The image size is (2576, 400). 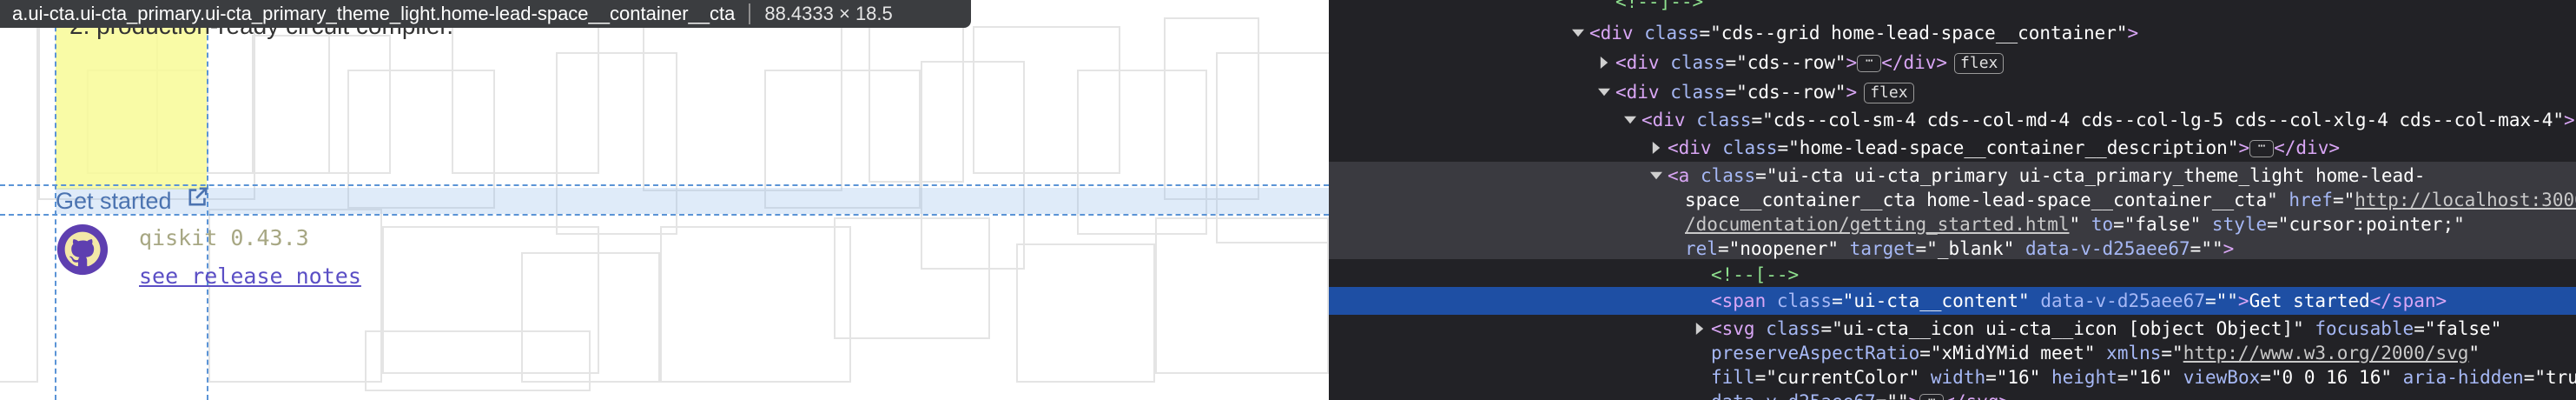 I want to click on tooltip-dimensions: 88.4333 × 18.5, so click(x=828, y=13).